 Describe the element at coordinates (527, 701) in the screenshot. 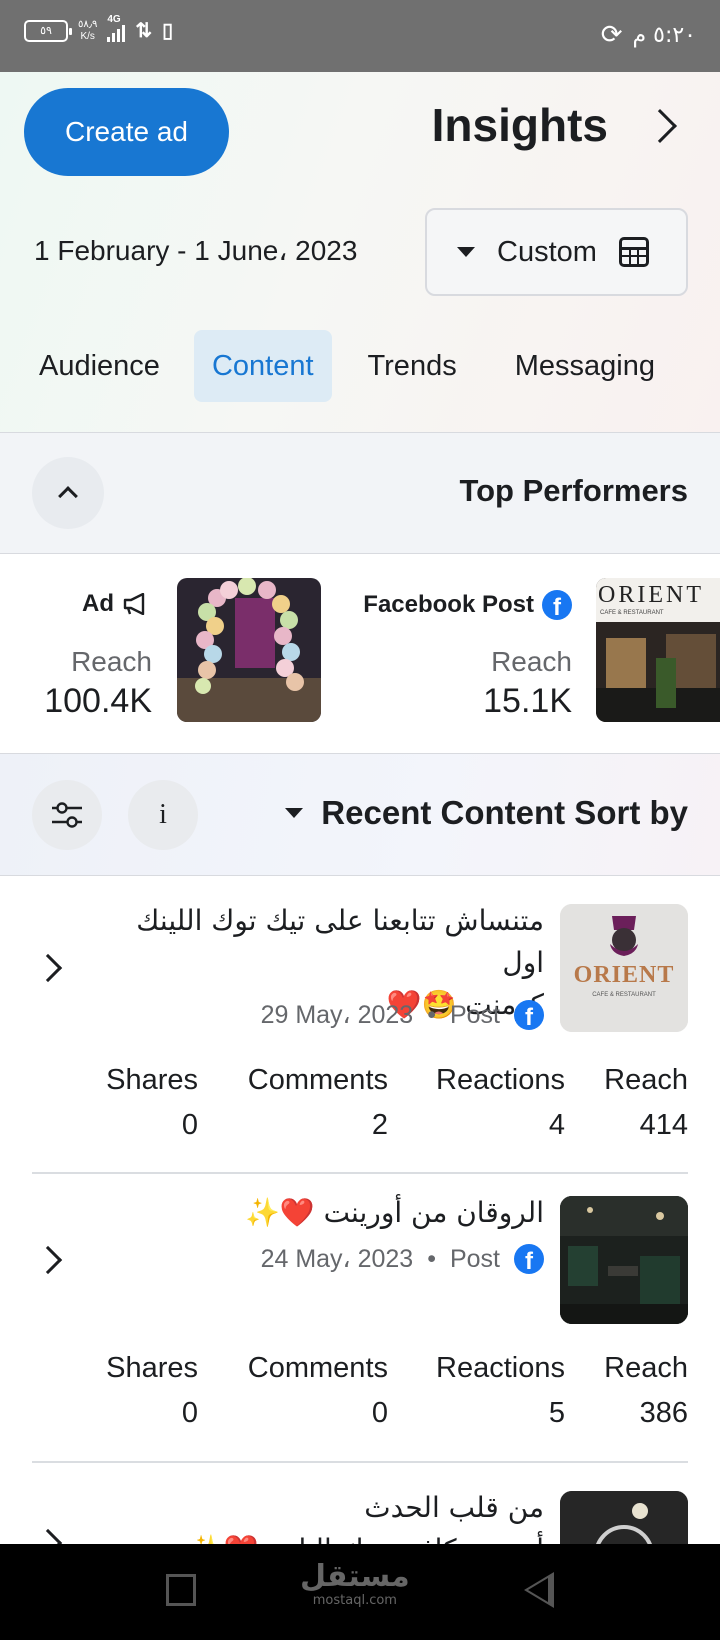

I see `performer-reach-value: 15.1K` at that location.